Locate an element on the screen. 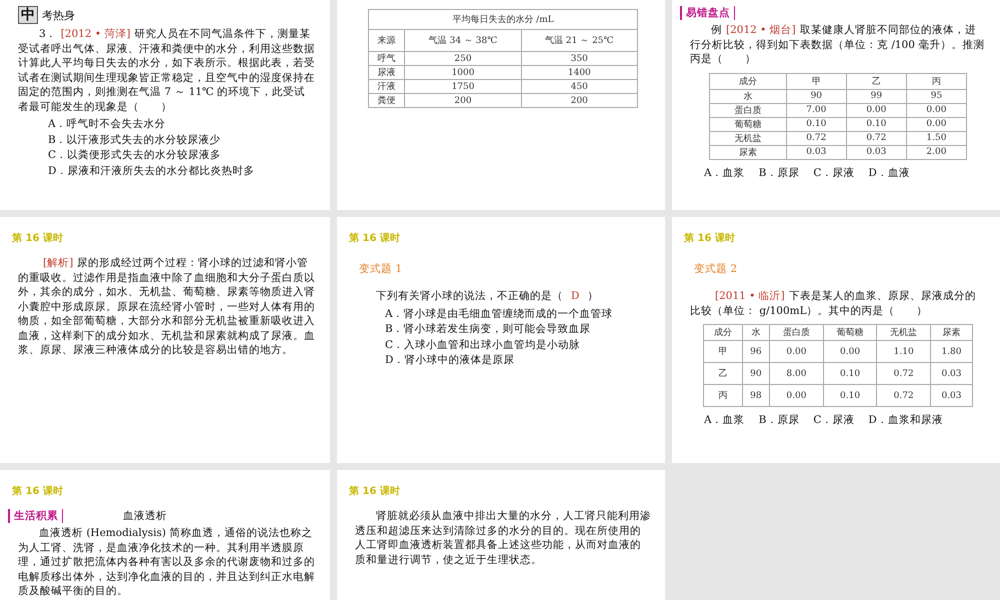 The height and width of the screenshot is (600, 1000). column-header: 丙 is located at coordinates (936, 81).